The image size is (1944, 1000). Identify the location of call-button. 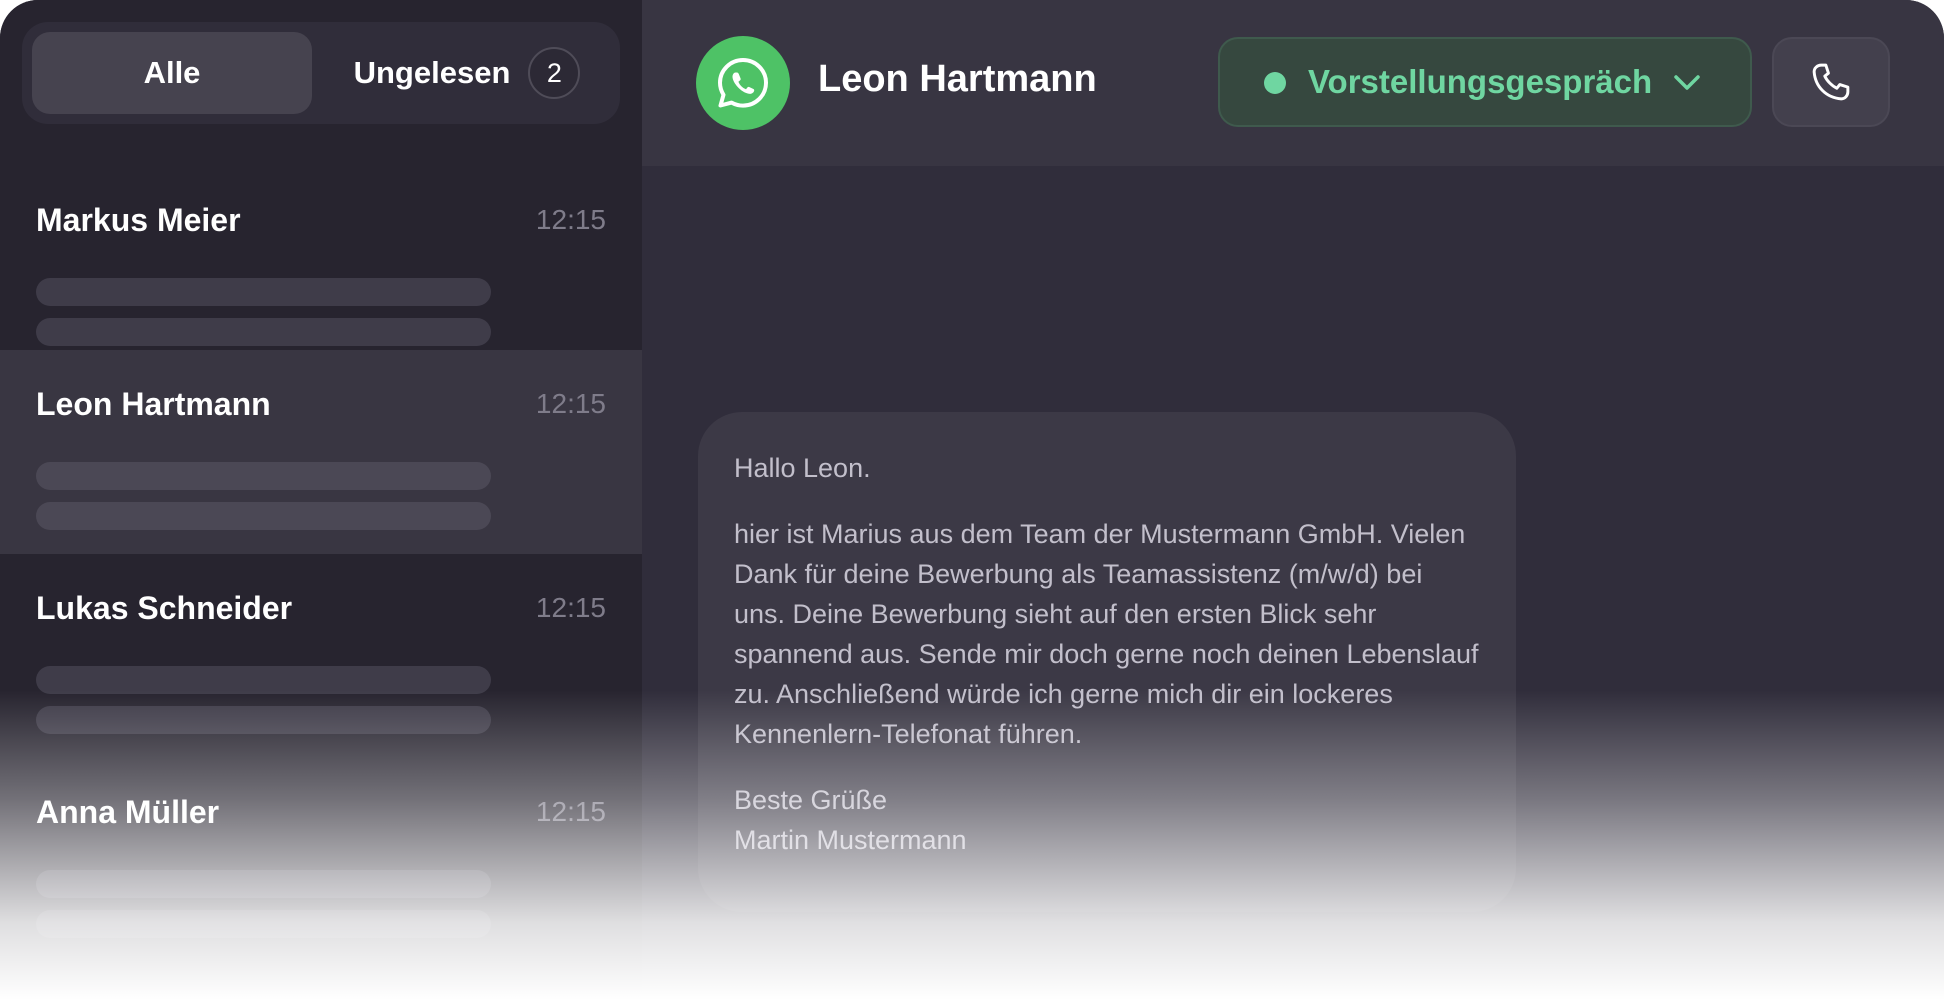
(1831, 82).